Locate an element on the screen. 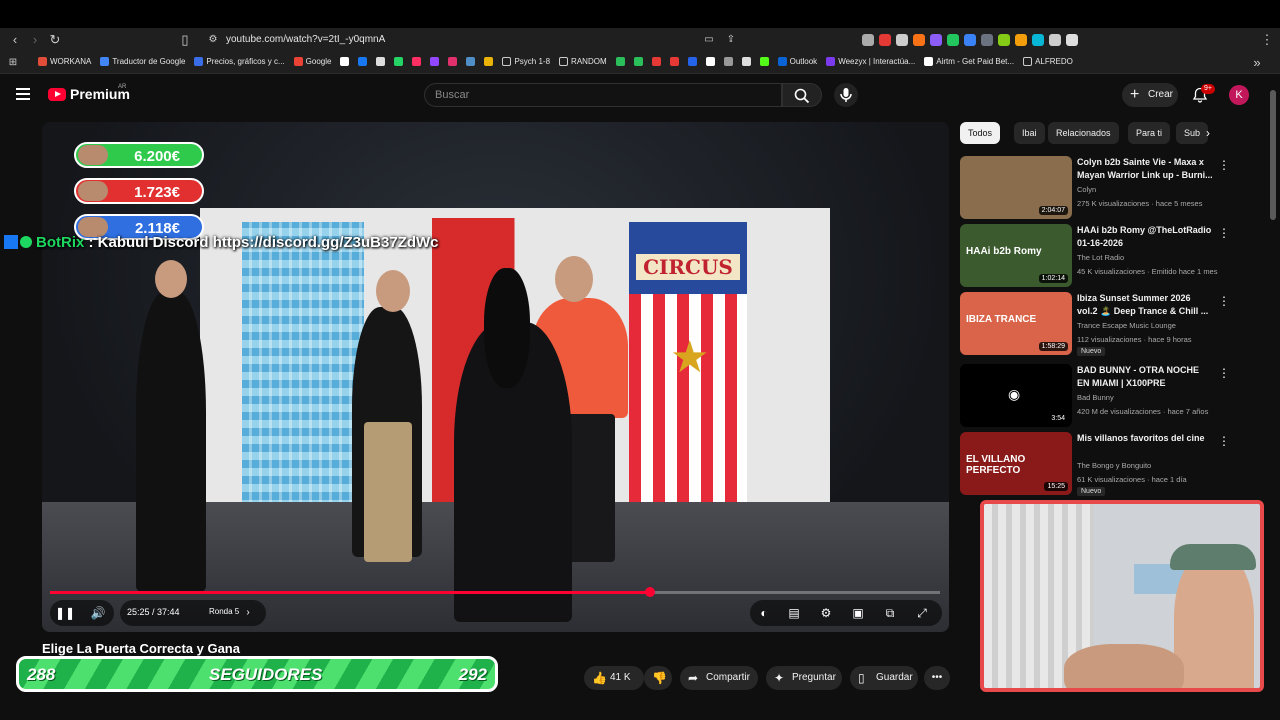  miniplayer-icon: ▣ is located at coordinates (858, 613).